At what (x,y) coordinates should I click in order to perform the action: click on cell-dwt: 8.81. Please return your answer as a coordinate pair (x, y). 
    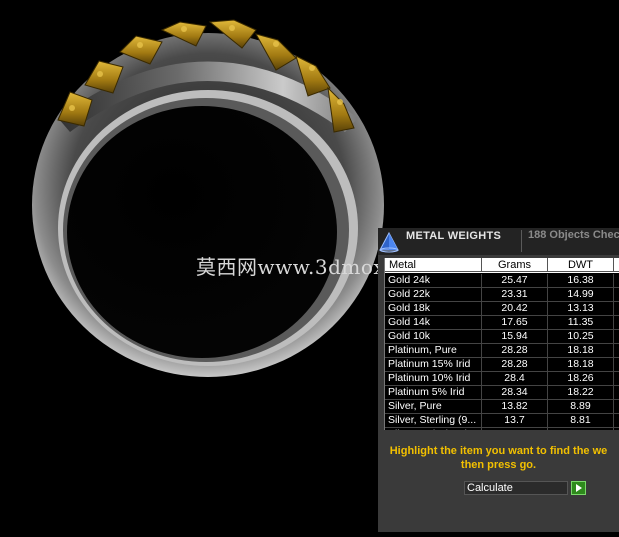
    Looking at the image, I should click on (581, 420).